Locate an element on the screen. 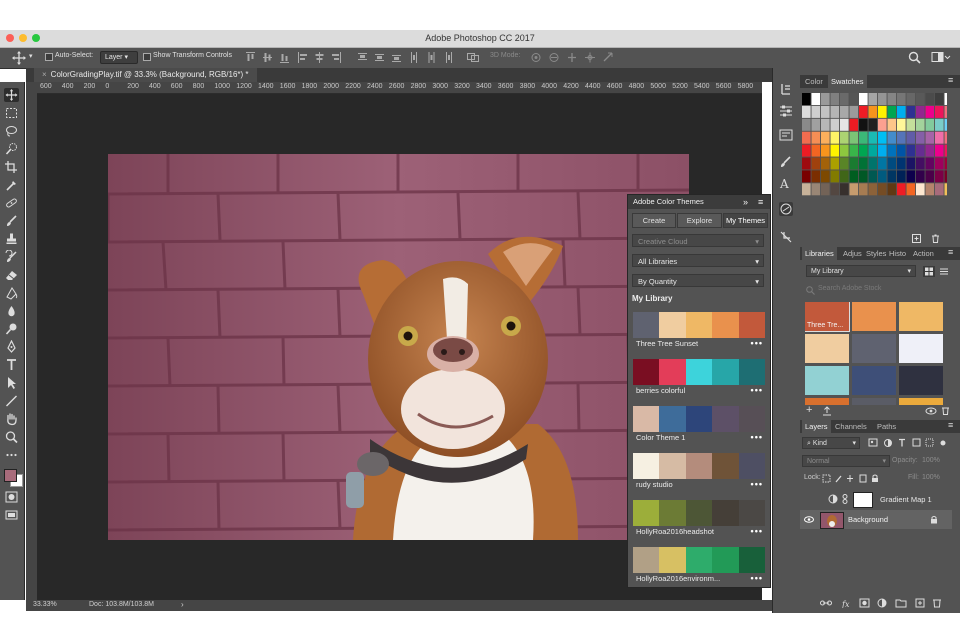 This screenshot has height=640, width=960. healing-brush-tool-icon is located at coordinates (11, 203).